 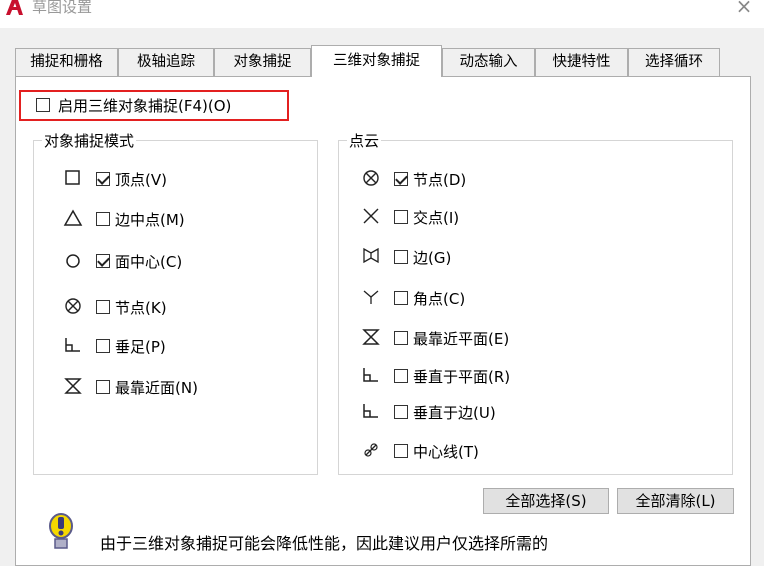 What do you see at coordinates (401, 412) in the screenshot?
I see `pc-perp-edge-checkbox` at bounding box center [401, 412].